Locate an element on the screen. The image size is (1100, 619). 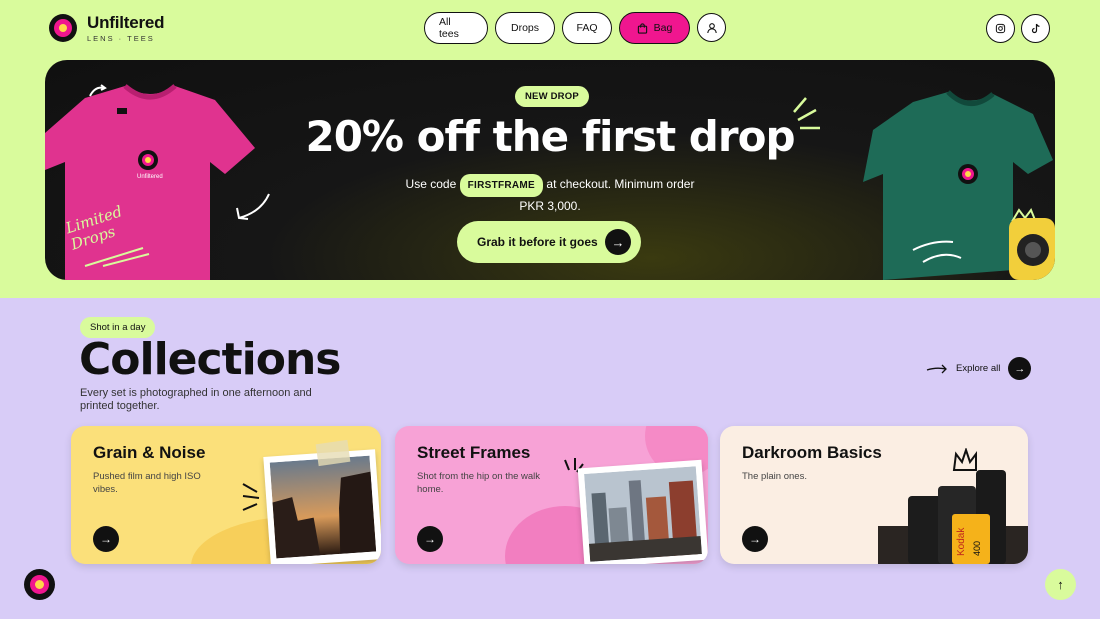
user-icon is located at coordinates (711, 27).